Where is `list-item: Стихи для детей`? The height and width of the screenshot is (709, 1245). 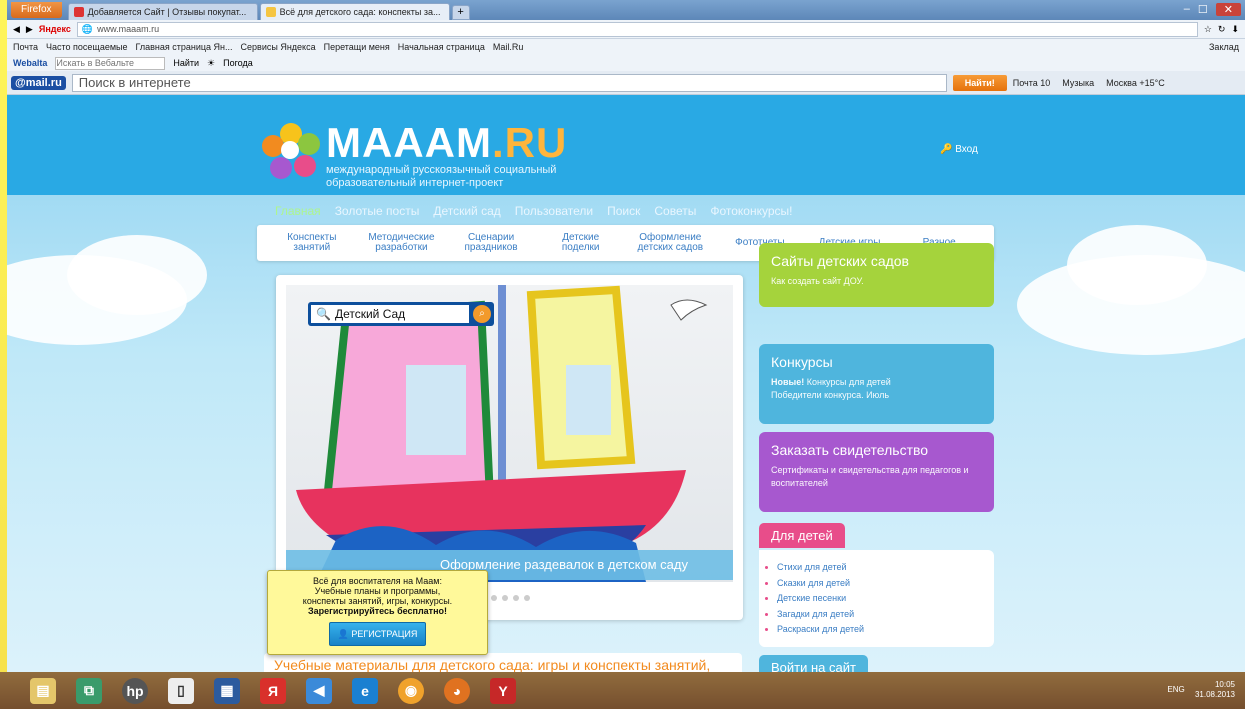 list-item: Стихи для детей is located at coordinates (885, 568).